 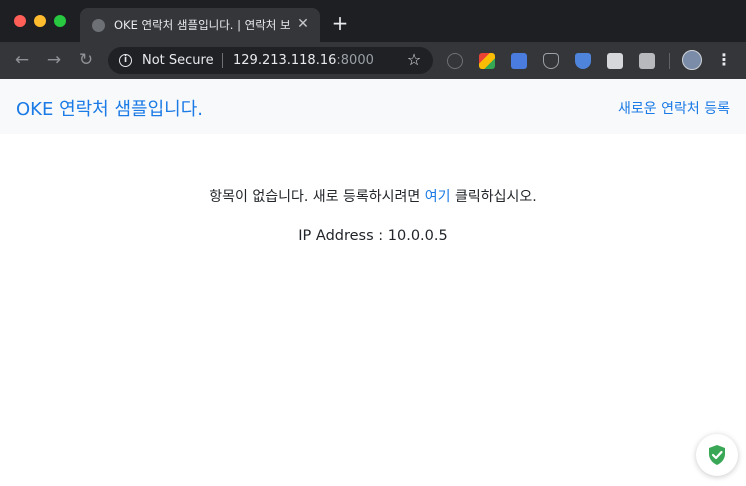 What do you see at coordinates (373, 21) in the screenshot?
I see `browser-tab-bar: OKE 연락처 샘플입니다. | 연락처 보 ✕ +` at bounding box center [373, 21].